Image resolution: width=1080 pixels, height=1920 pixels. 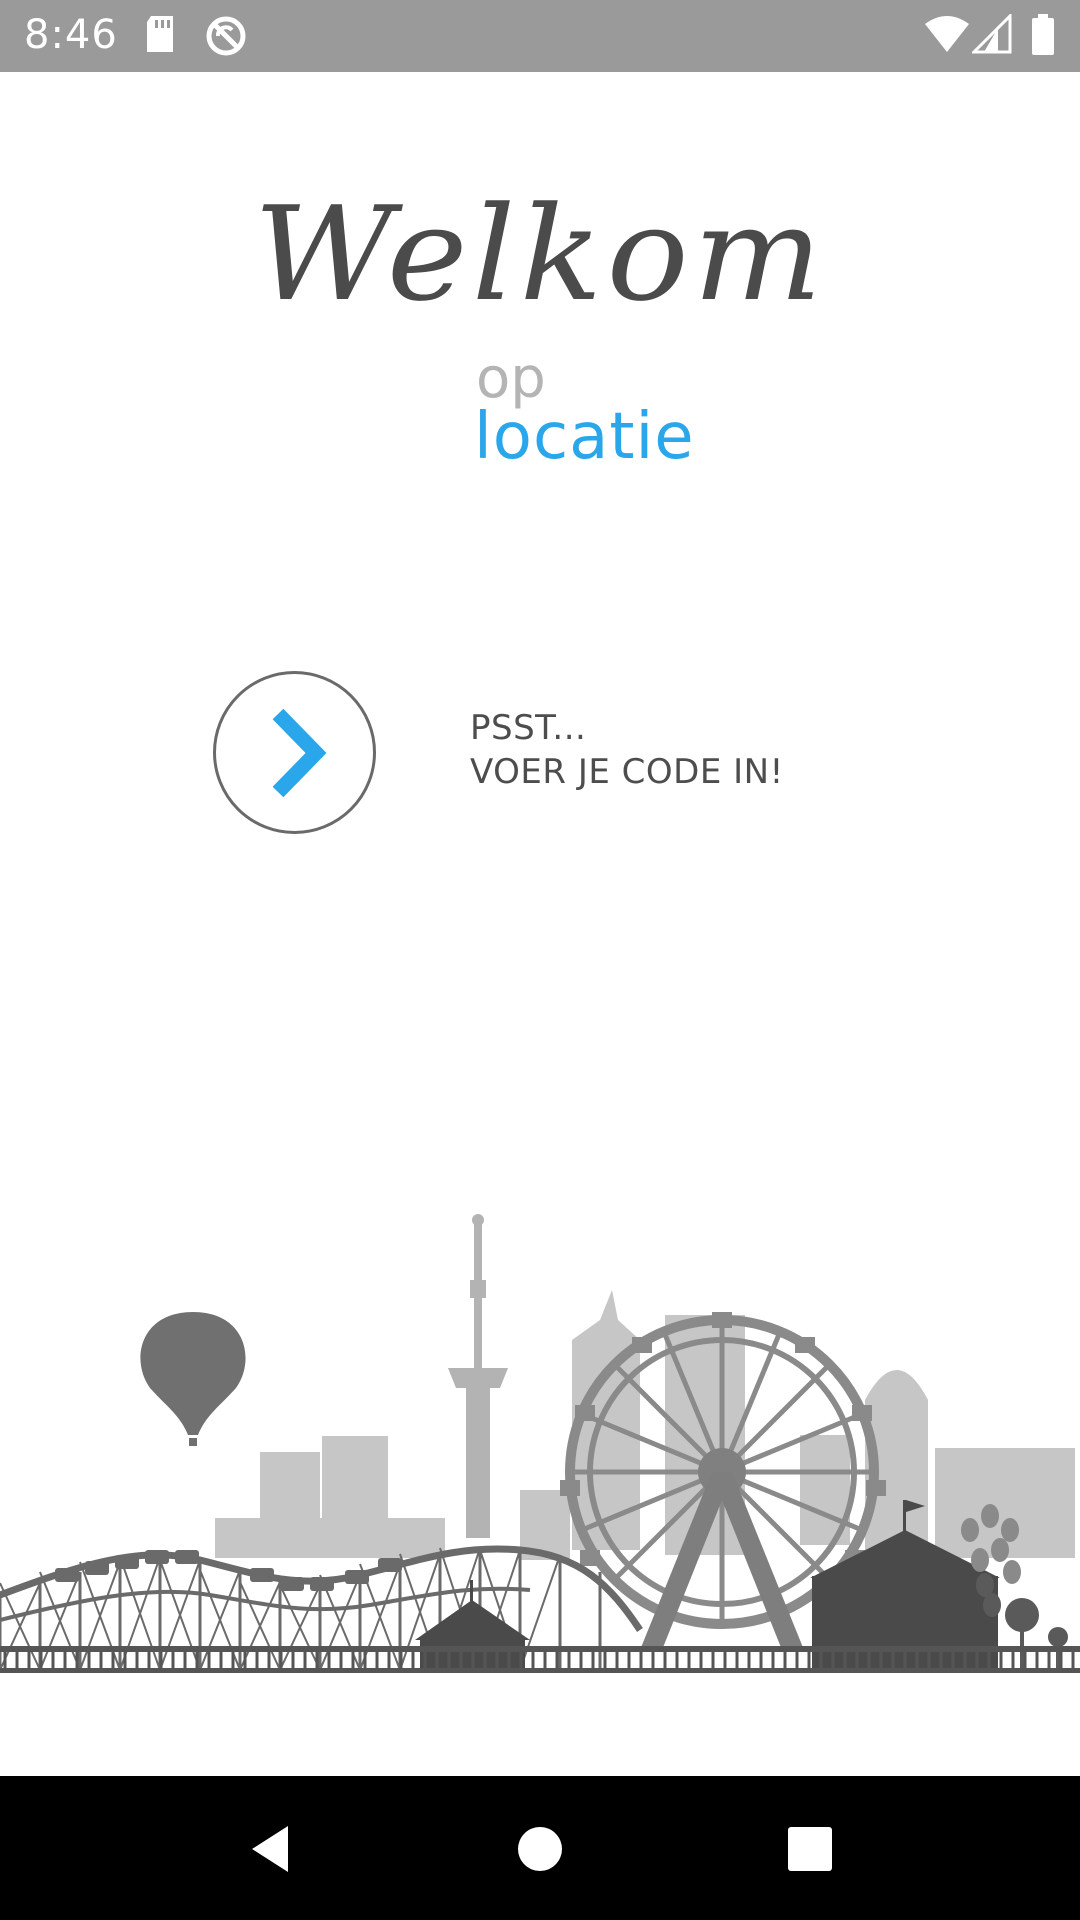 I want to click on chevron-right-icon, so click(x=299, y=753).